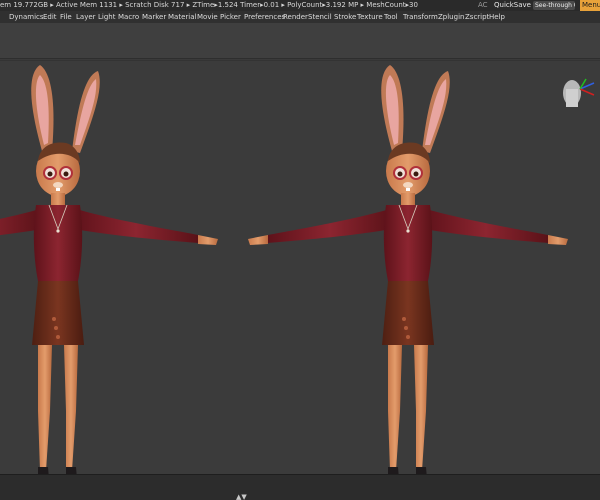 Image resolution: width=600 pixels, height=500 pixels. I want to click on see-through-value: 0, so click(574, 5).